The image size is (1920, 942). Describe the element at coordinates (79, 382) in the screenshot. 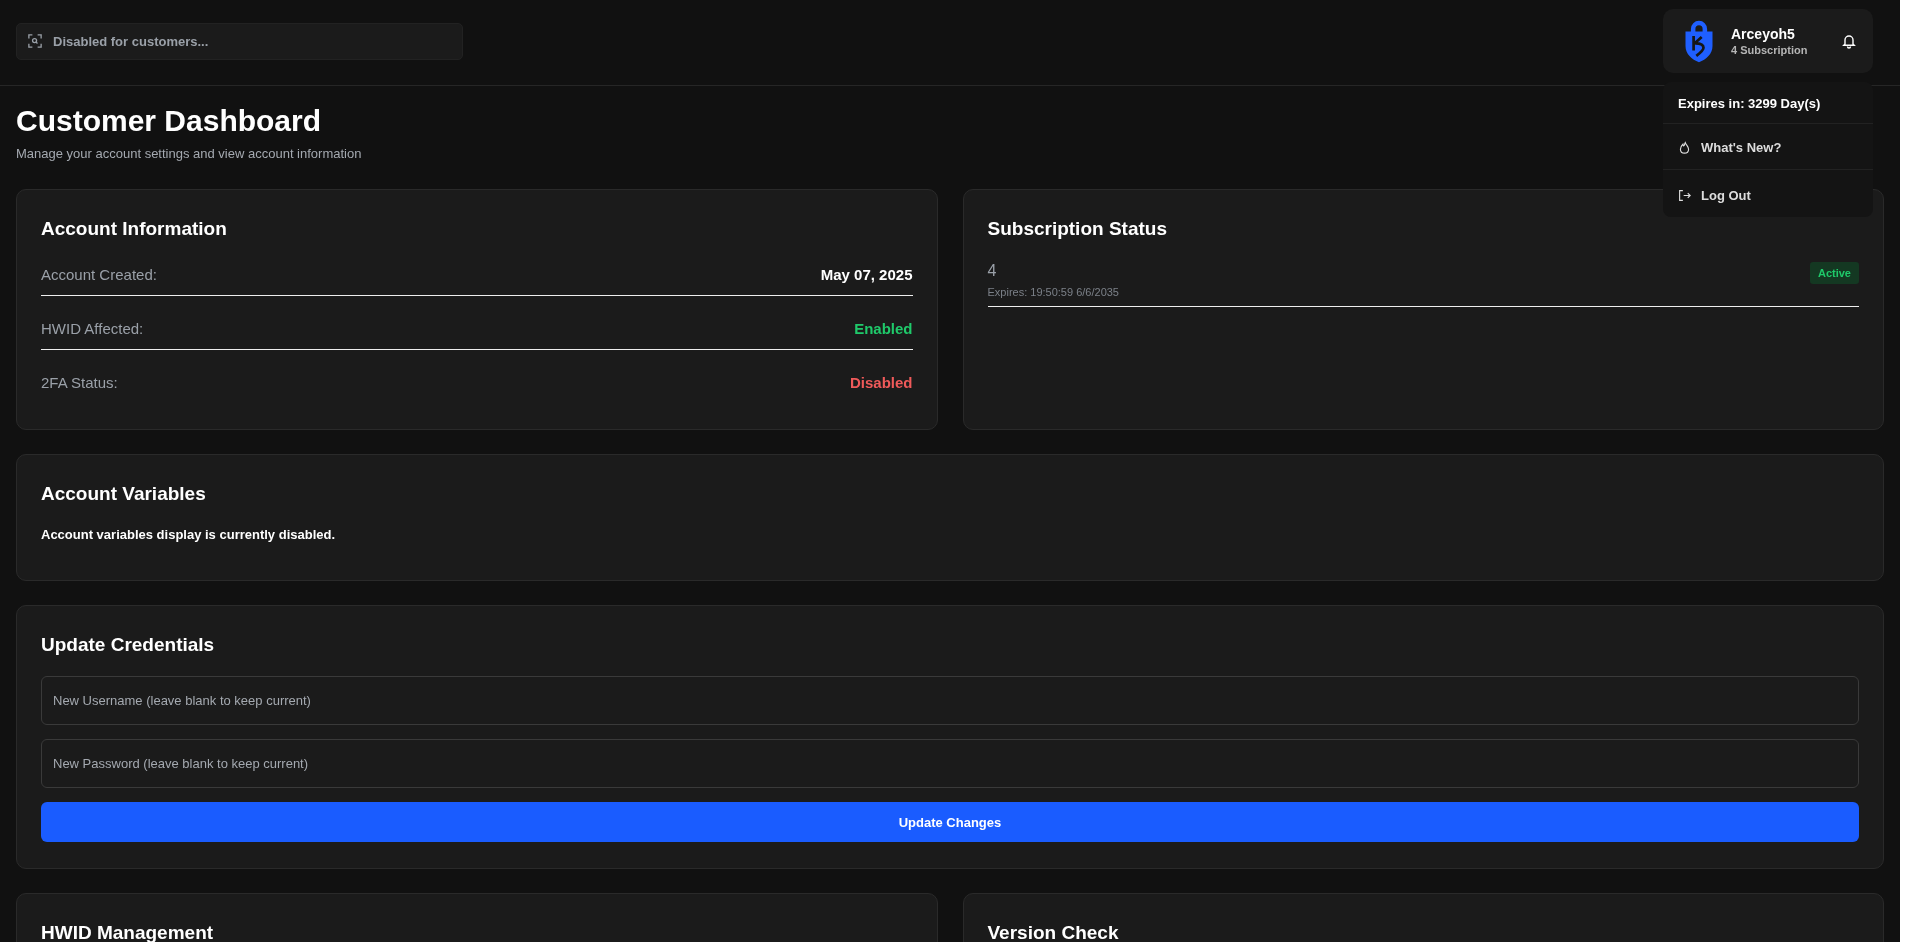

I see `info-label: 2FA Status:` at that location.